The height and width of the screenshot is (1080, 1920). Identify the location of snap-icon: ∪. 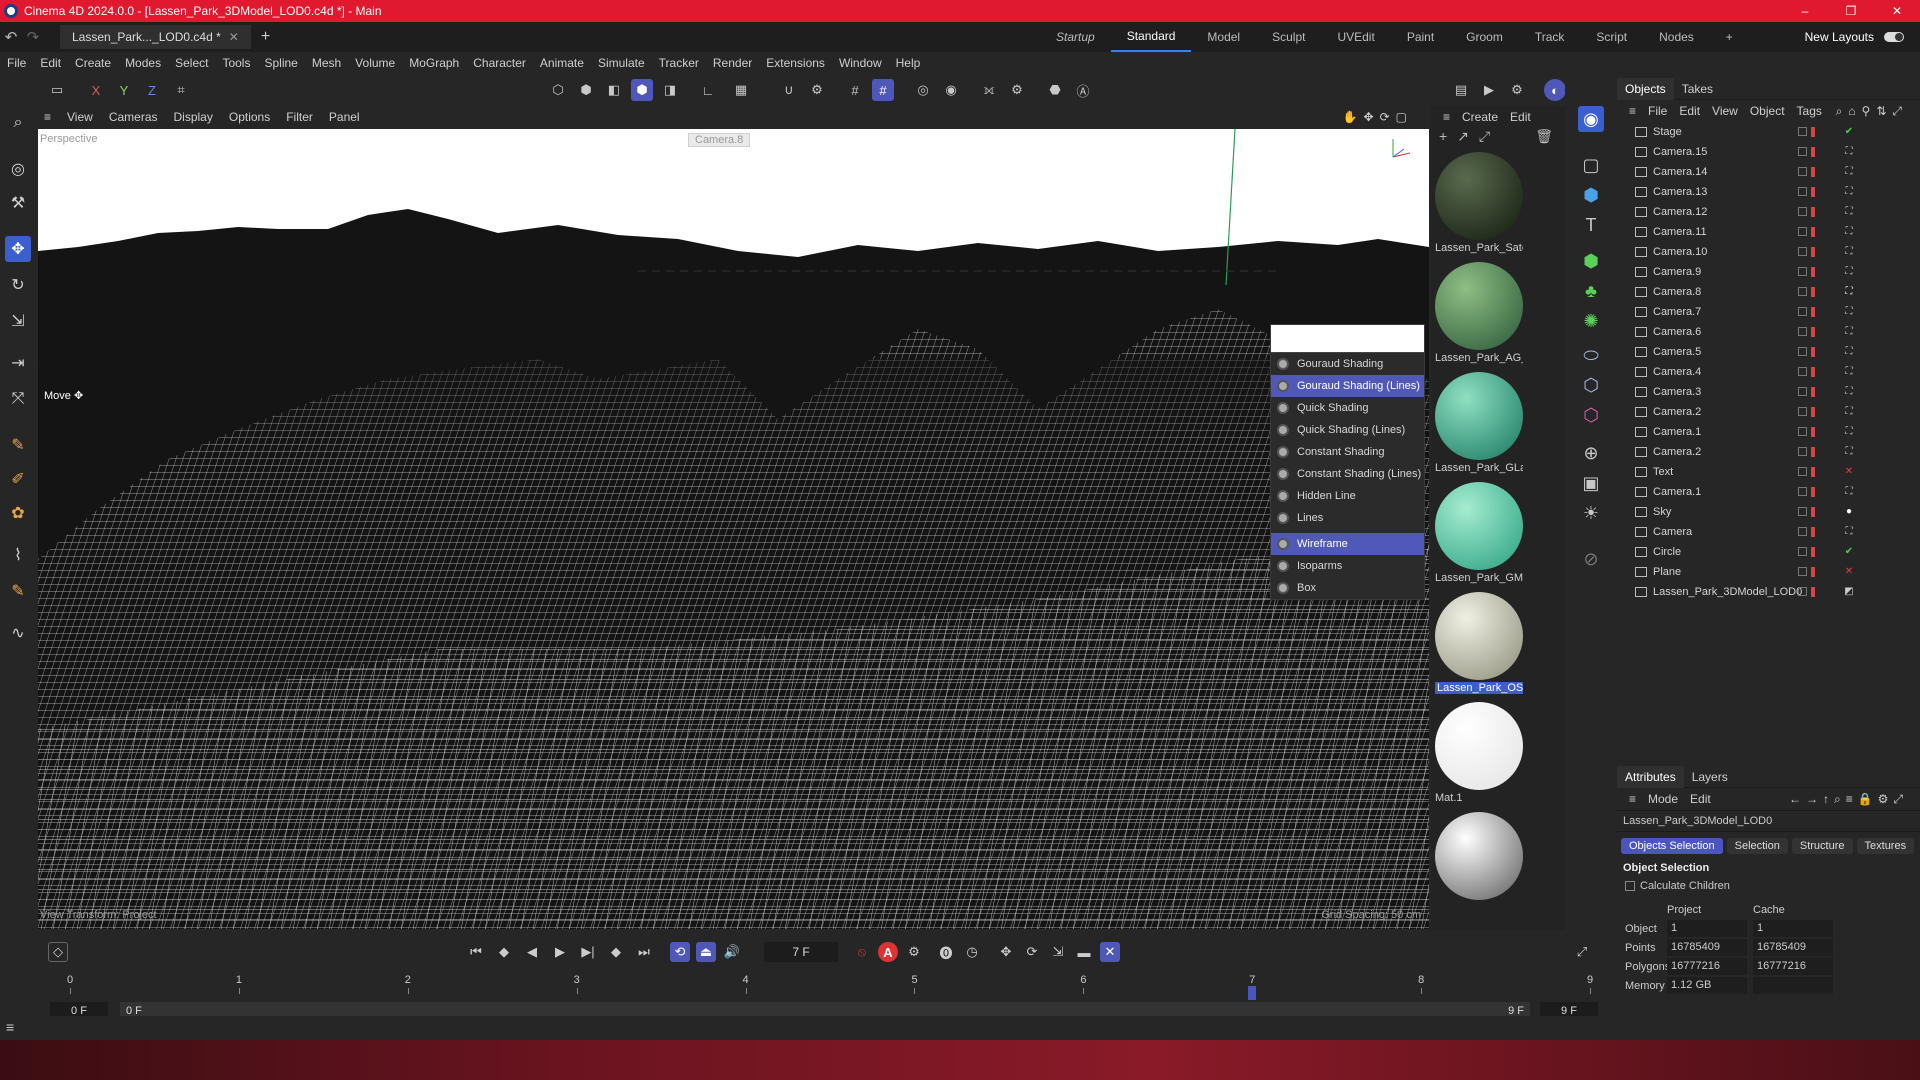
(789, 90).